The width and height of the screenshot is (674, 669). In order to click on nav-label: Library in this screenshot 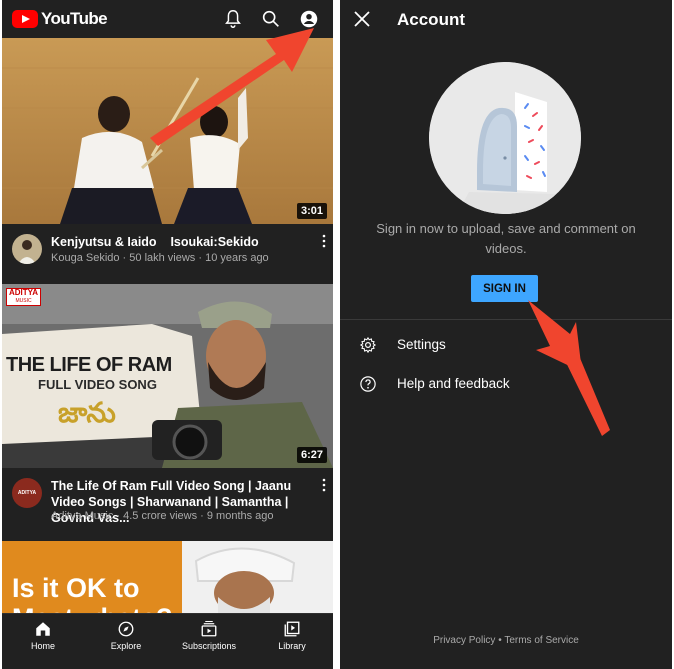, I will do `click(292, 646)`.